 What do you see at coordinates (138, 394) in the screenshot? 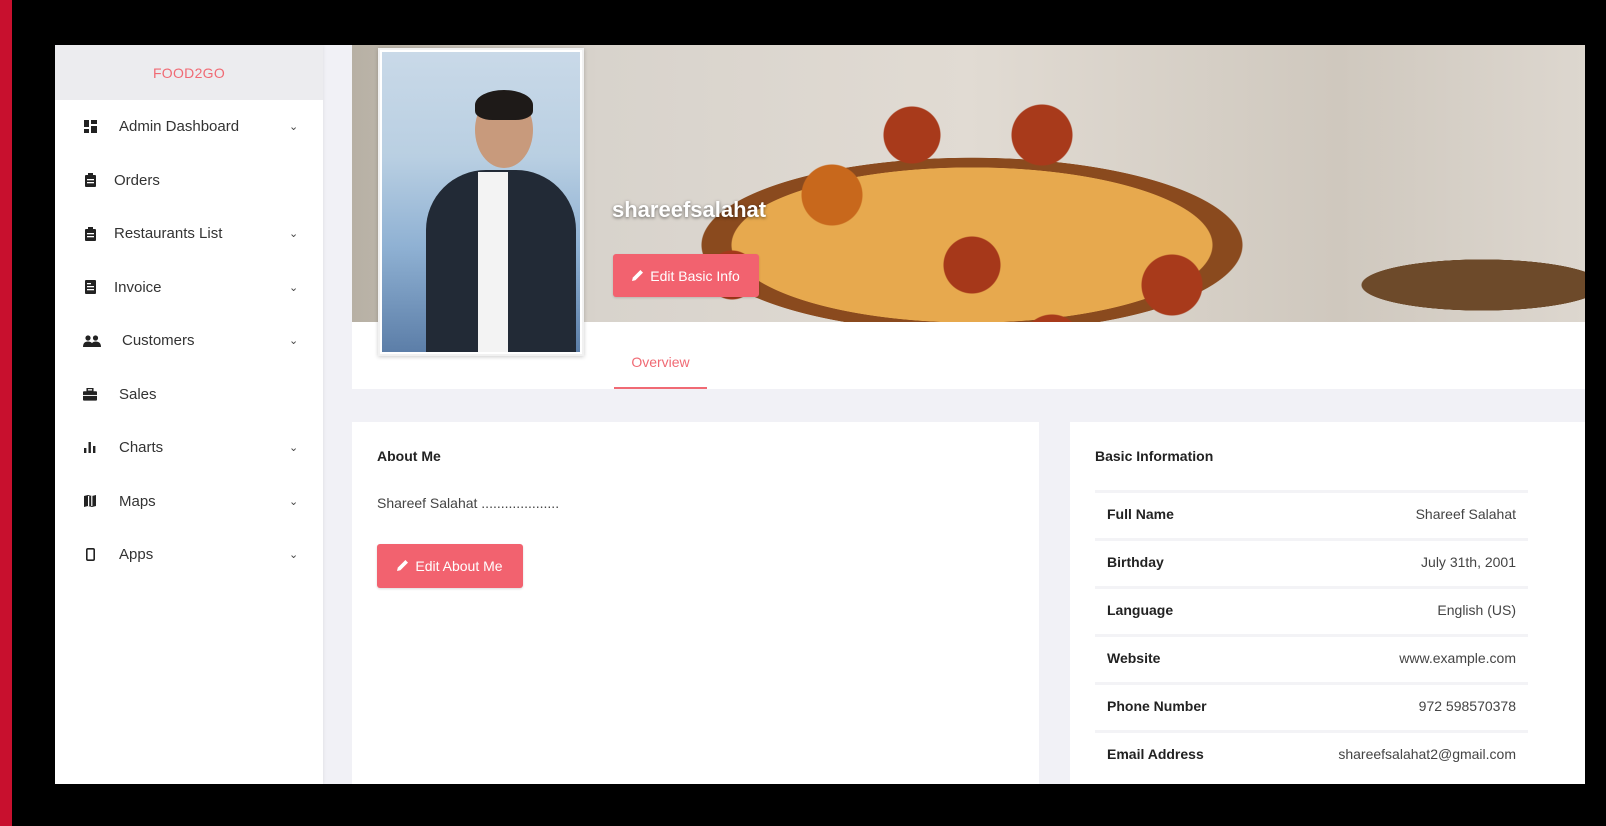
I see `sidebar-item-label: Sales` at bounding box center [138, 394].